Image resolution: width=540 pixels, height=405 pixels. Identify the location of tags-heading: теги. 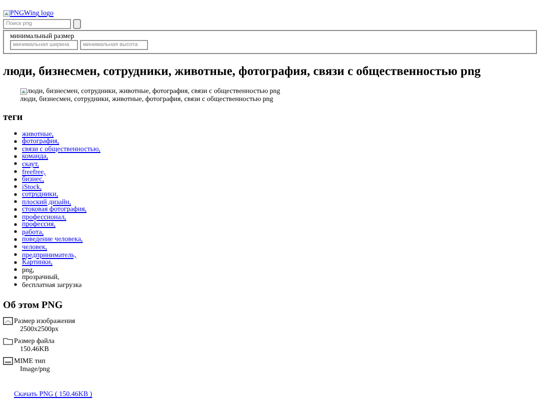
(13, 118).